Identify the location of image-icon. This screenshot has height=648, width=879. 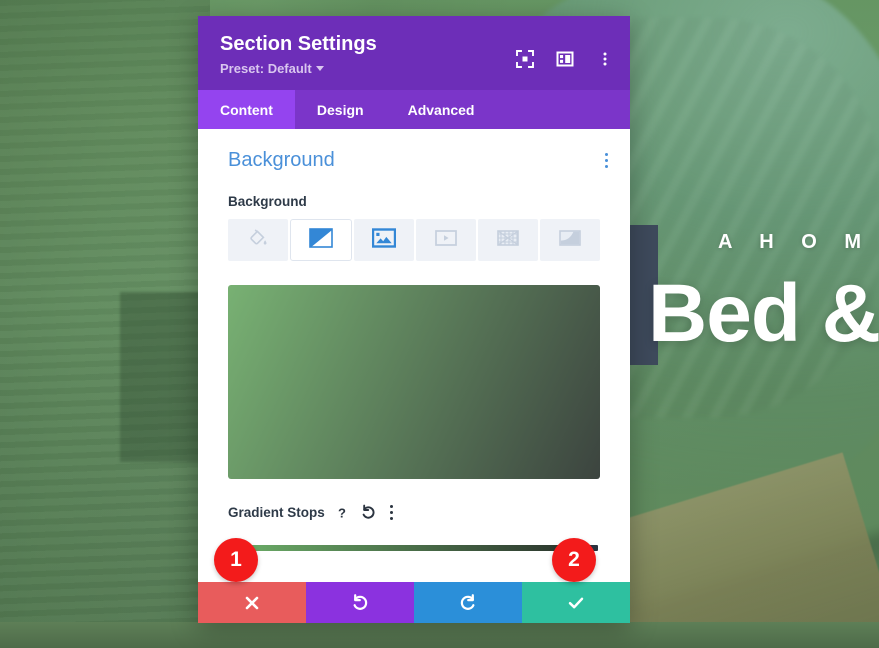
(384, 240).